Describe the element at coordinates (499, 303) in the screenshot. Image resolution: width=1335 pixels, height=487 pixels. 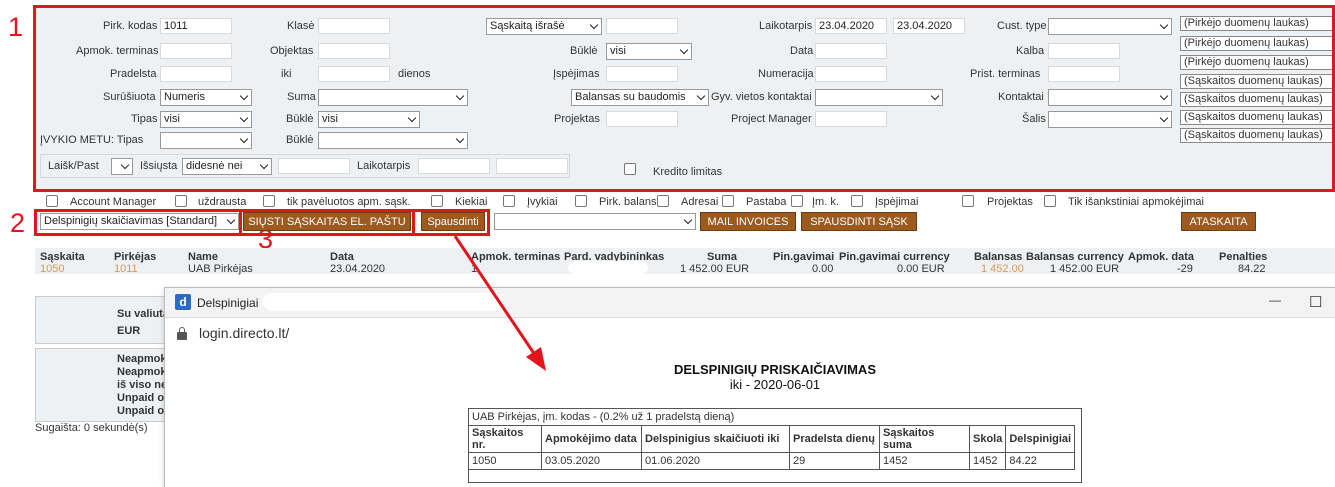
I see `annotation-arrow` at that location.